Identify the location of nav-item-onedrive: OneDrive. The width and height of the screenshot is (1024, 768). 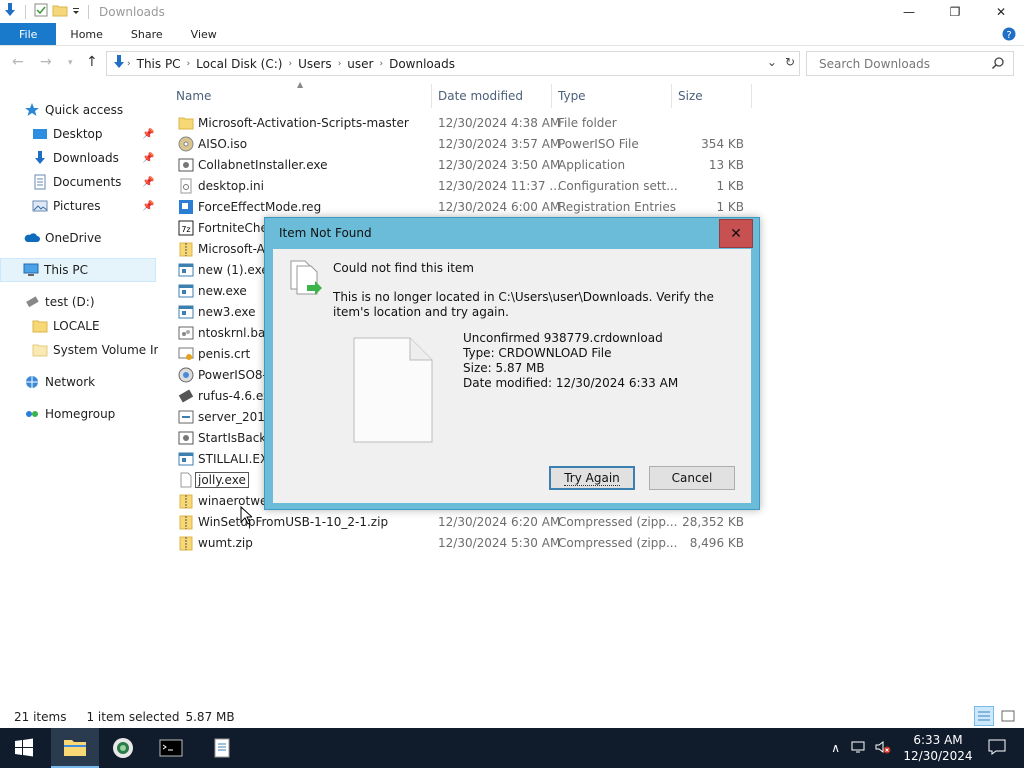
(62, 238).